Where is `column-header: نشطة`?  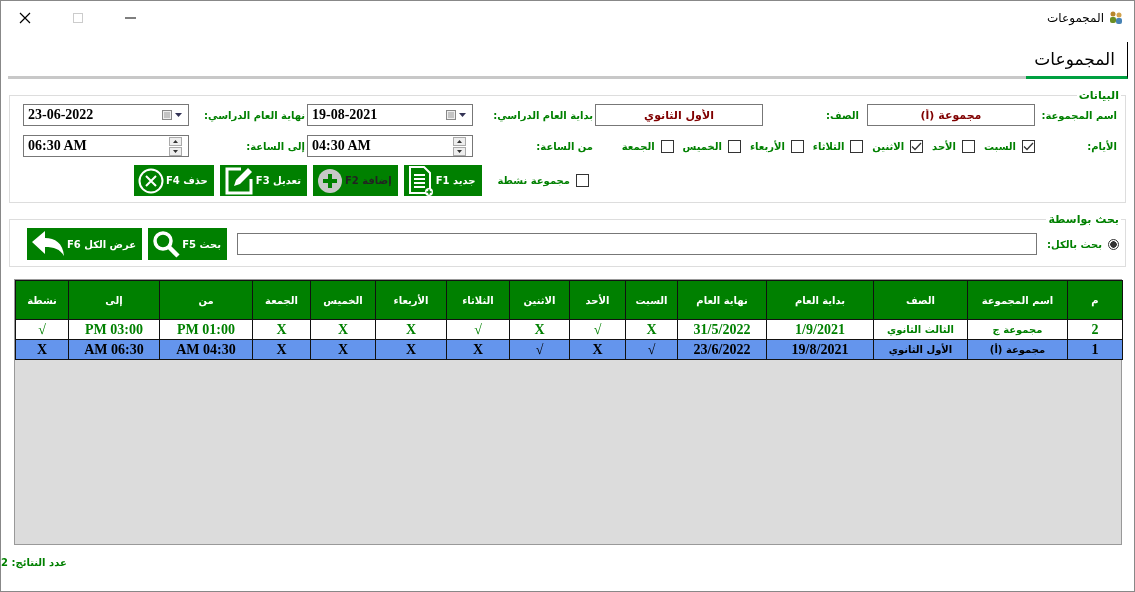 column-header: نشطة is located at coordinates (42, 300).